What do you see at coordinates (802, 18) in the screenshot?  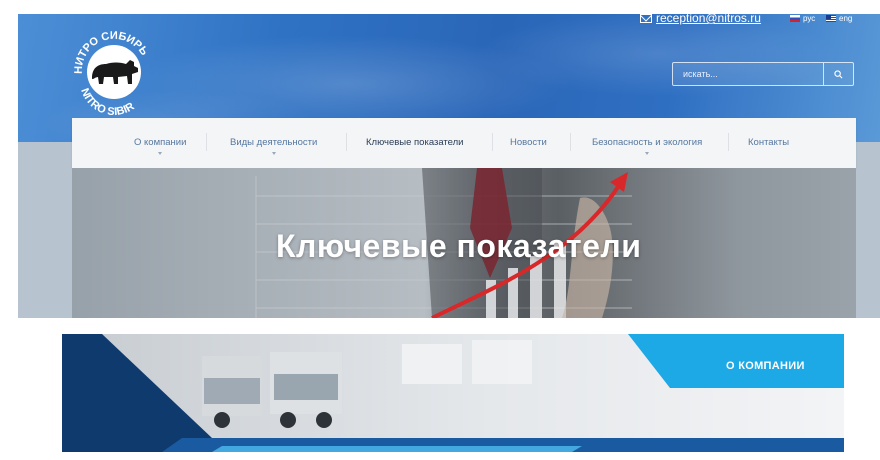 I see `language-ru-link: рус` at bounding box center [802, 18].